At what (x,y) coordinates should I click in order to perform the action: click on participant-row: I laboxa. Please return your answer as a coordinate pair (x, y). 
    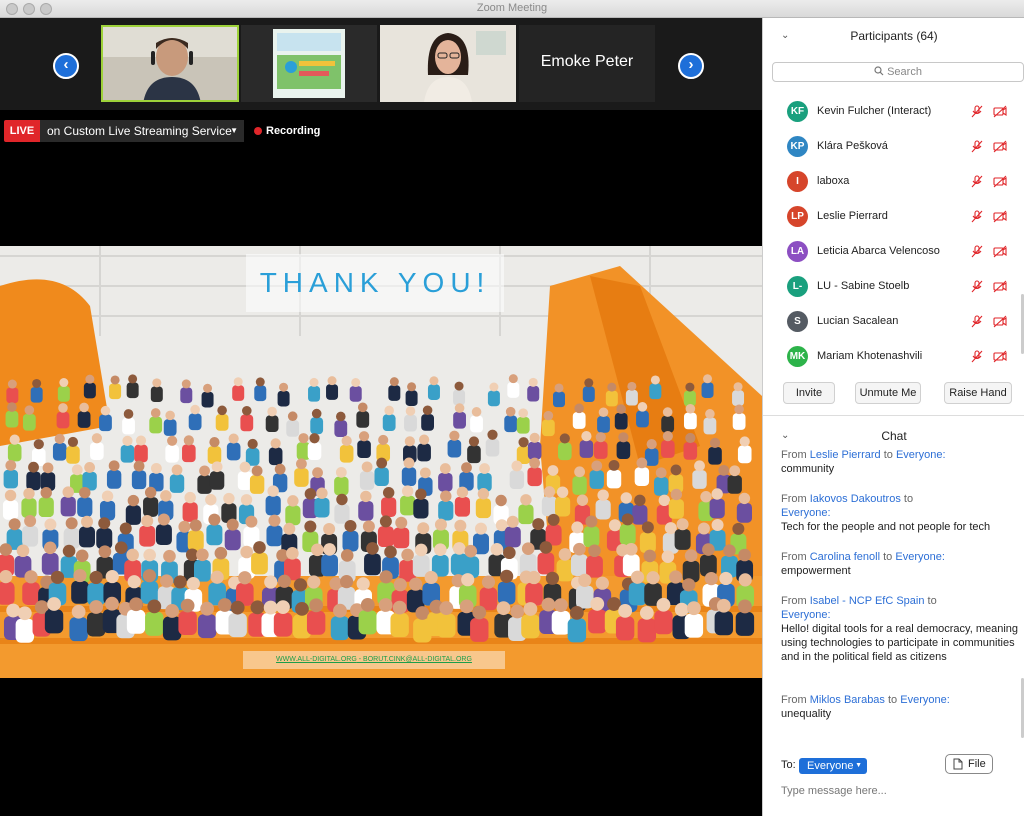
    Looking at the image, I should click on (893, 181).